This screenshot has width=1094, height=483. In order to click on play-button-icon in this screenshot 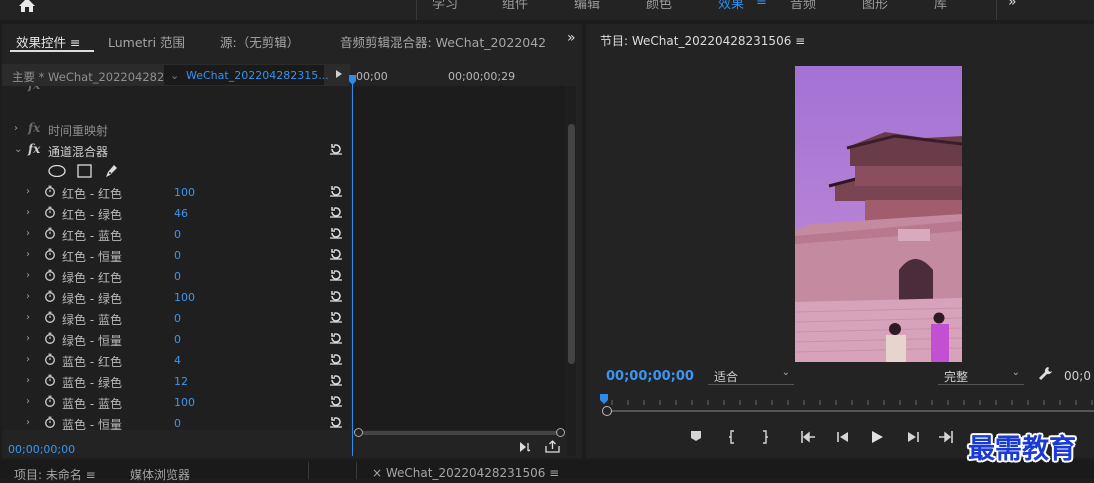, I will do `click(877, 437)`.